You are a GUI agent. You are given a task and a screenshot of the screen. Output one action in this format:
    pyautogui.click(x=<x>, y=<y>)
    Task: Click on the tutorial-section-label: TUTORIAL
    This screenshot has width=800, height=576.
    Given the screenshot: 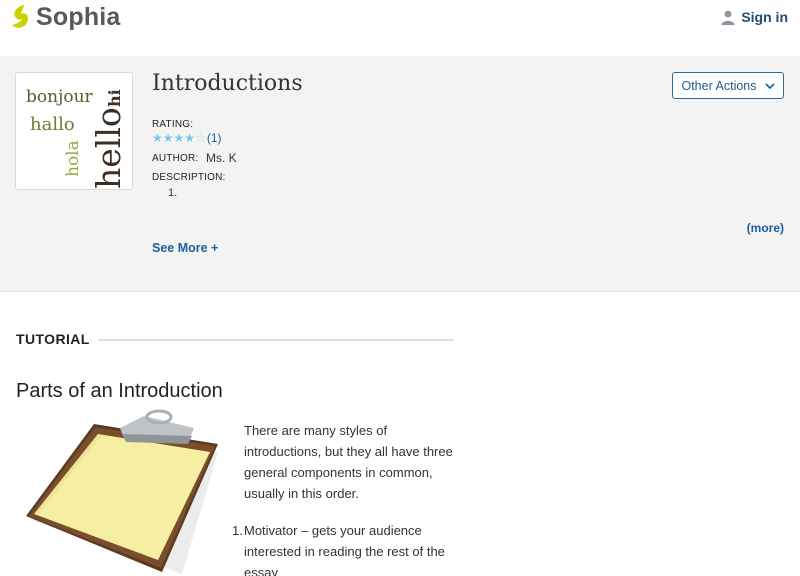 What is the action you would take?
    pyautogui.click(x=53, y=339)
    